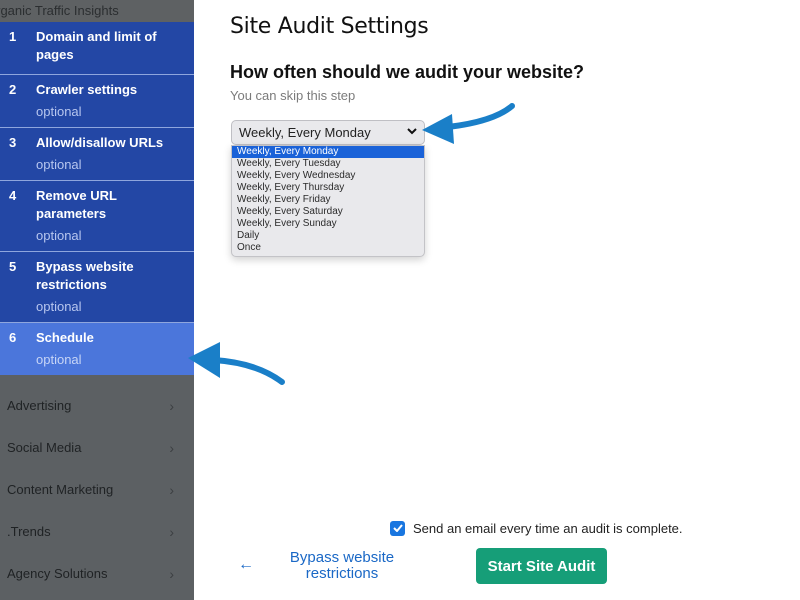  I want to click on menu-label: Advertising, so click(39, 405).